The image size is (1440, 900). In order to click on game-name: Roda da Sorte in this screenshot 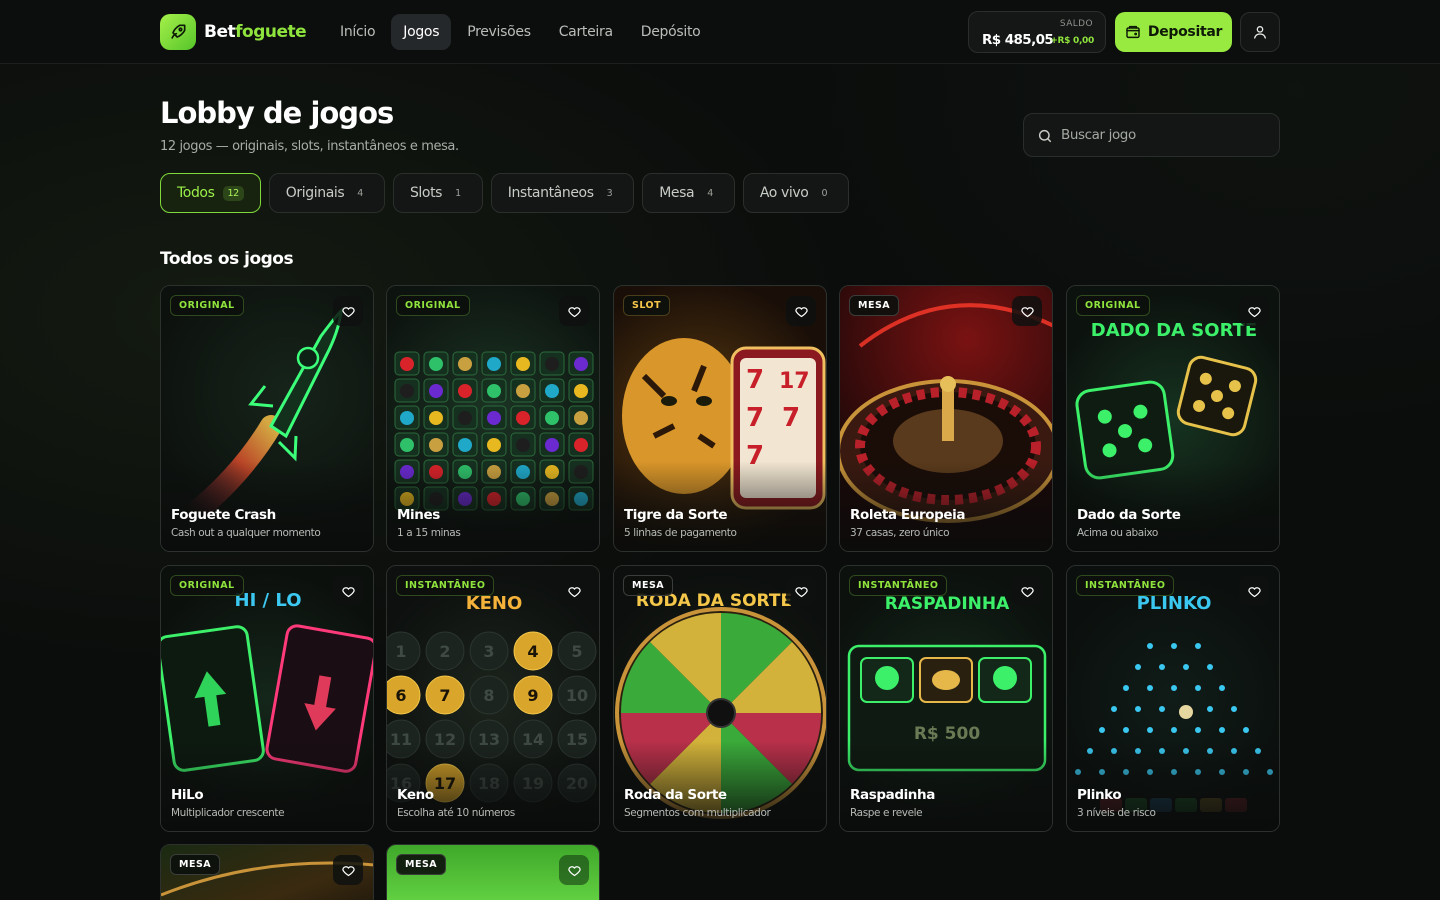, I will do `click(675, 795)`.